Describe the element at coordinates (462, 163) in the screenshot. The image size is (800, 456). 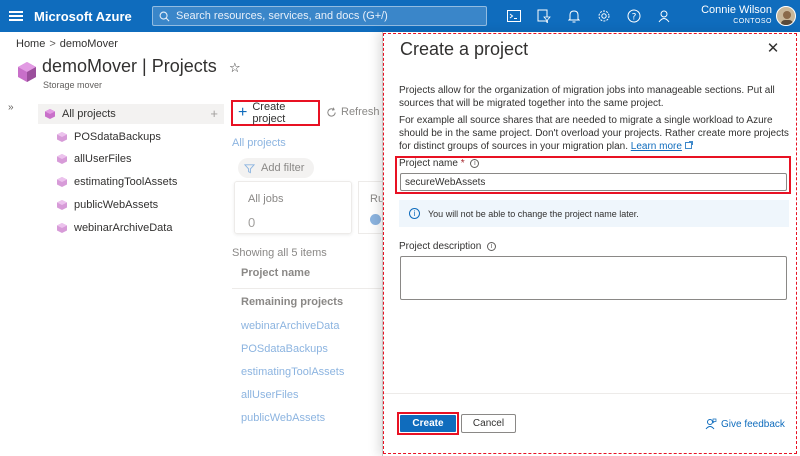
I see `required-marker: *` at that location.